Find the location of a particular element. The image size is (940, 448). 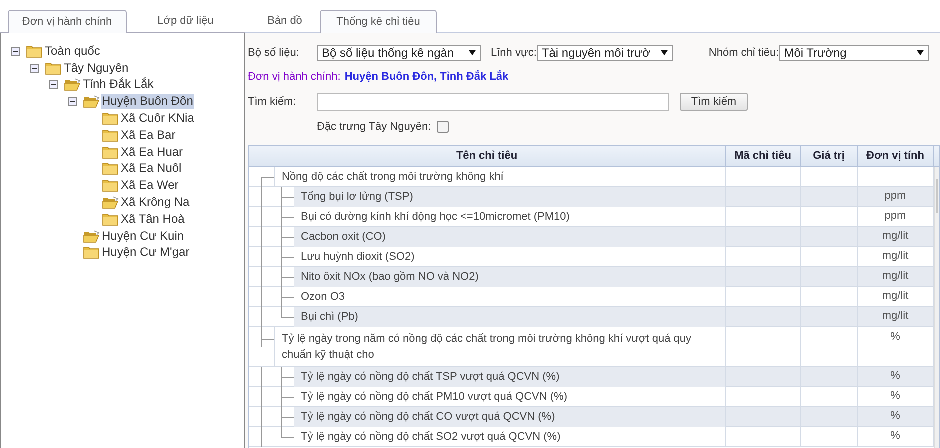

scrollbar is located at coordinates (936, 307).